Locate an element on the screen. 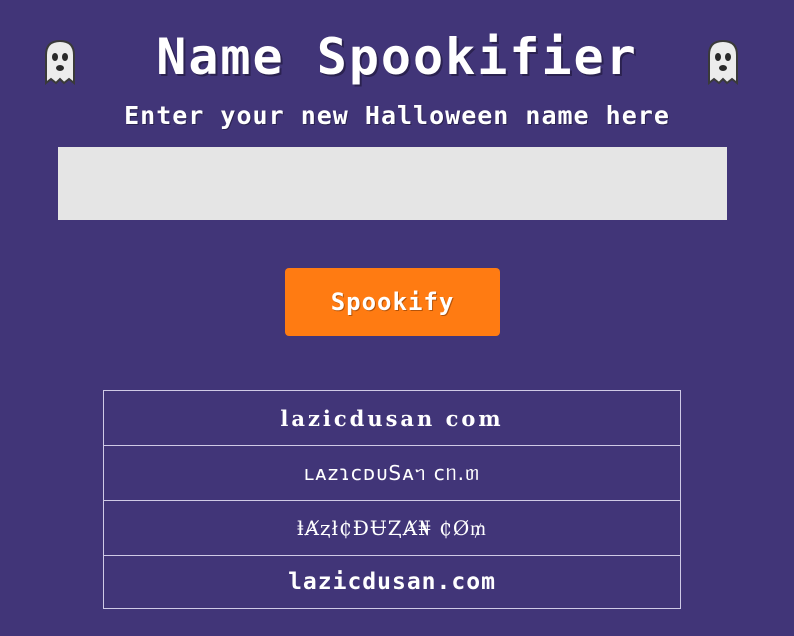 The width and height of the screenshot is (794, 636). result-row: lazicdusan com is located at coordinates (392, 418).